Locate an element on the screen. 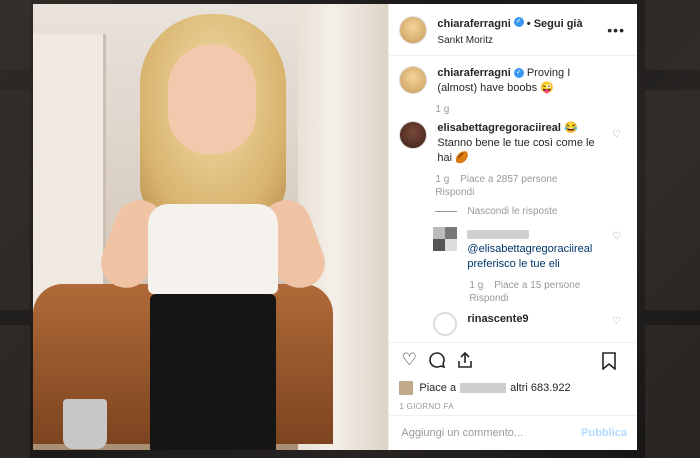 This screenshot has height=458, width=700. likes-summary: Piace a altri 683.922 is located at coordinates (513, 388).